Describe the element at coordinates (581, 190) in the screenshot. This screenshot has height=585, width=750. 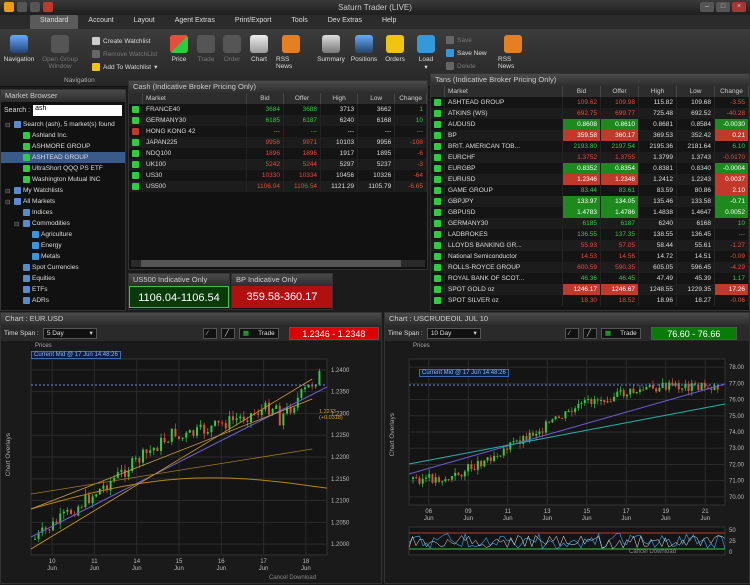
I see `value-cell: 83.44` at that location.